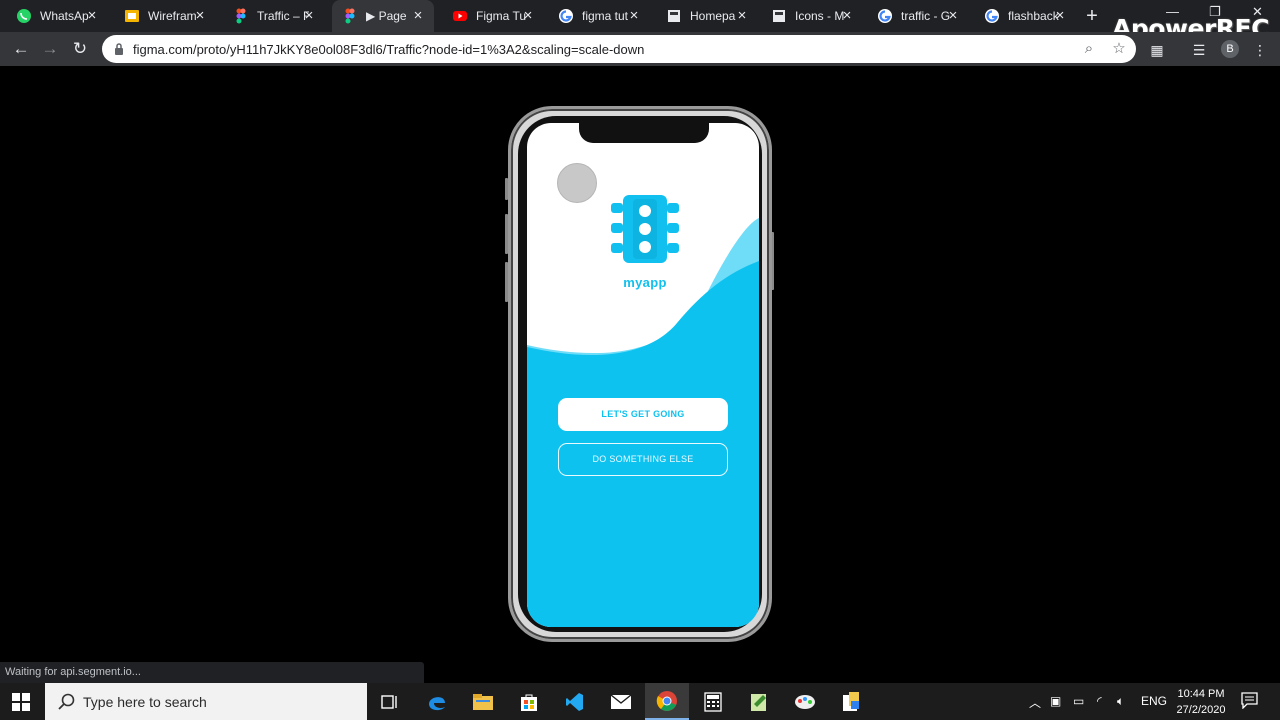 The image size is (1280, 720). I want to click on youtube-icon, so click(460, 16).